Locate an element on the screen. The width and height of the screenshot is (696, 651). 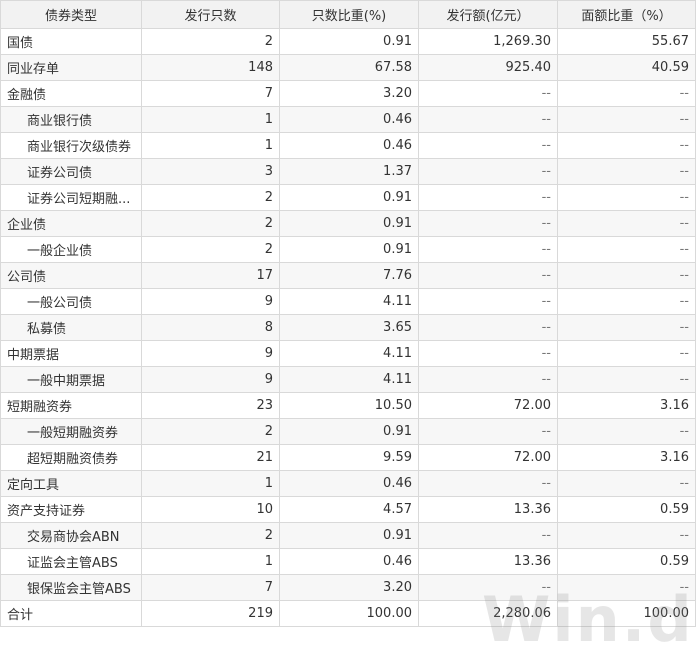
table-row: 企业债 2 0.91 -- -- is located at coordinates (348, 223).